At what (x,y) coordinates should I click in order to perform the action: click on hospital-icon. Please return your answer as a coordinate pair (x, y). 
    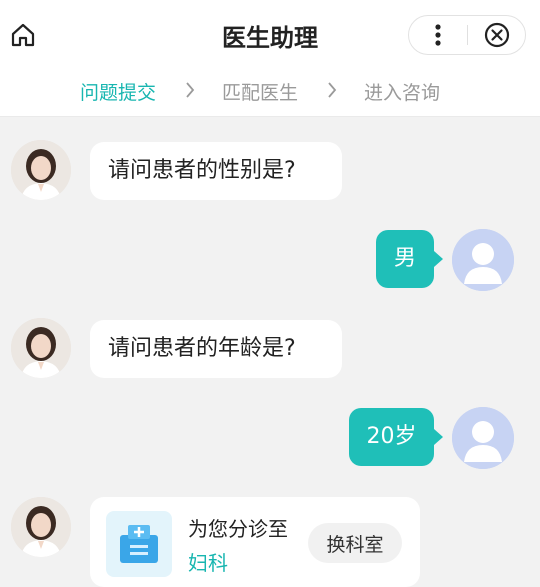
    Looking at the image, I should click on (139, 544).